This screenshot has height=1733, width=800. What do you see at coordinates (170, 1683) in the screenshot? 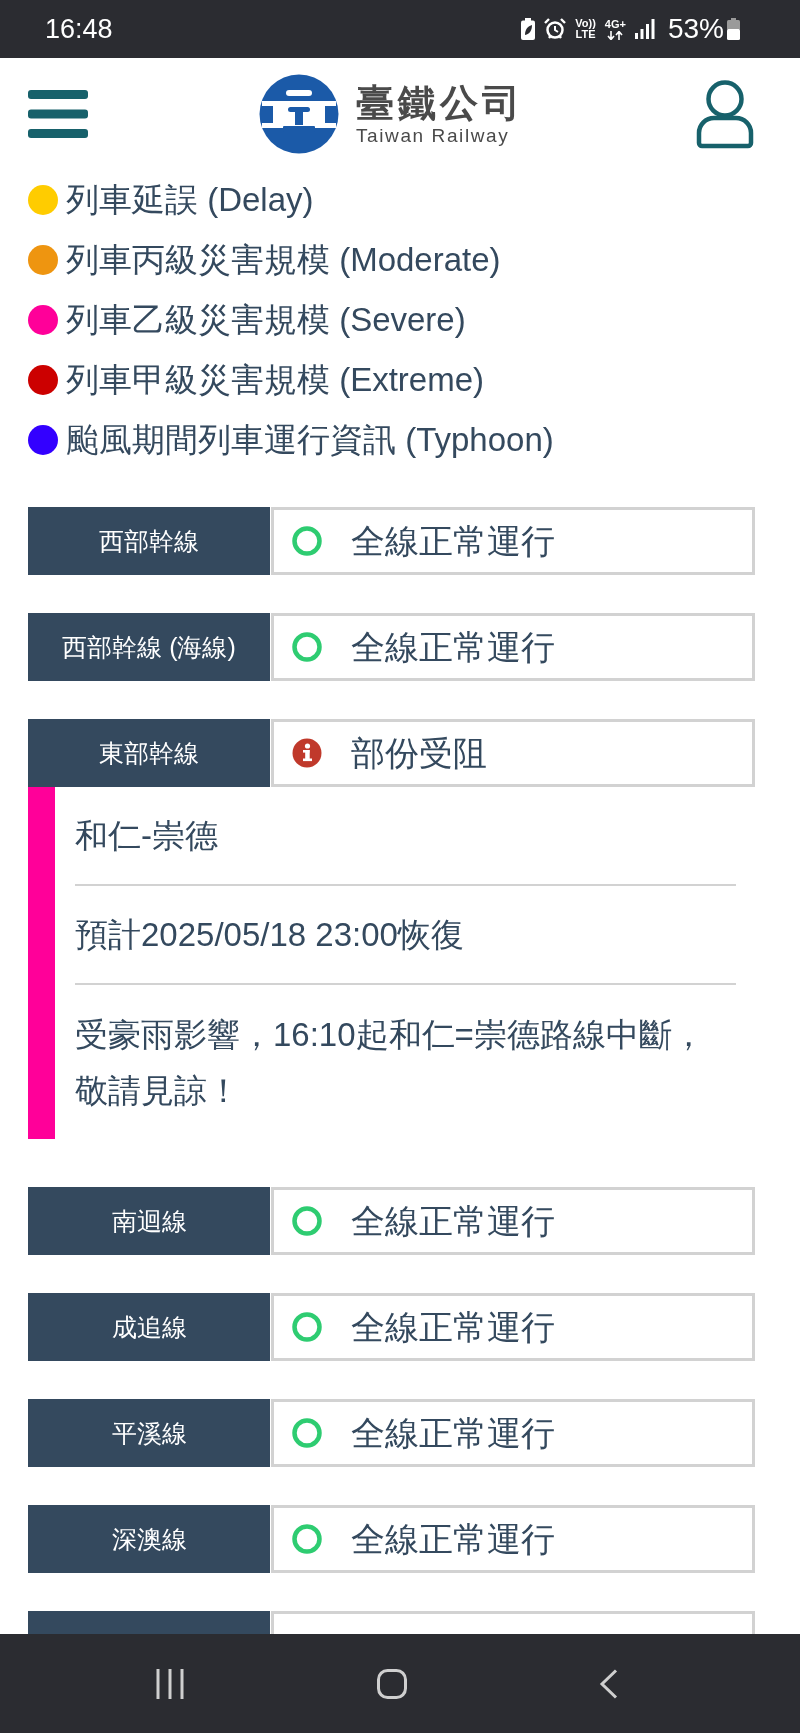
I see `recent-apps-icon` at bounding box center [170, 1683].